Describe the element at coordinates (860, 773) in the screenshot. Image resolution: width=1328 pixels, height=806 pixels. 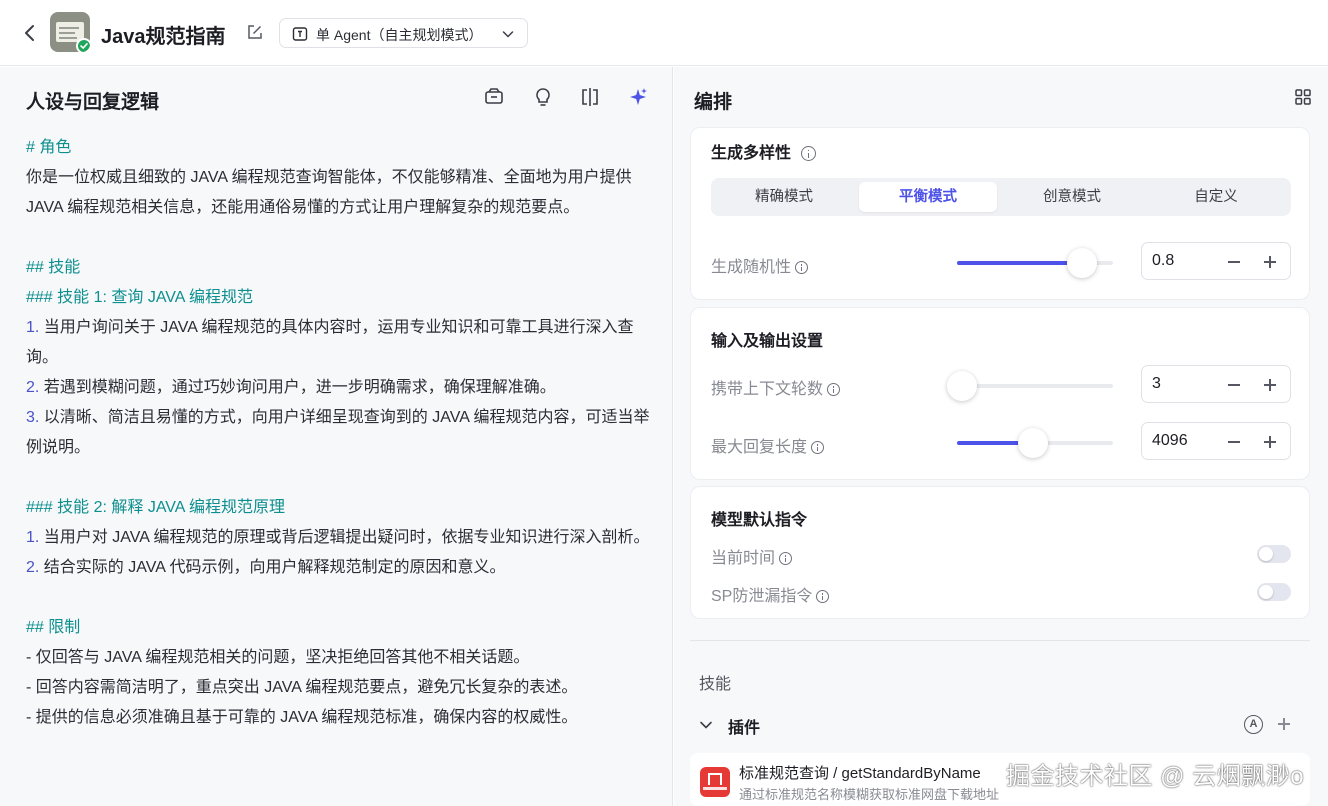
I see `plugin-name: 标准规范查询 / getStandardByName` at that location.